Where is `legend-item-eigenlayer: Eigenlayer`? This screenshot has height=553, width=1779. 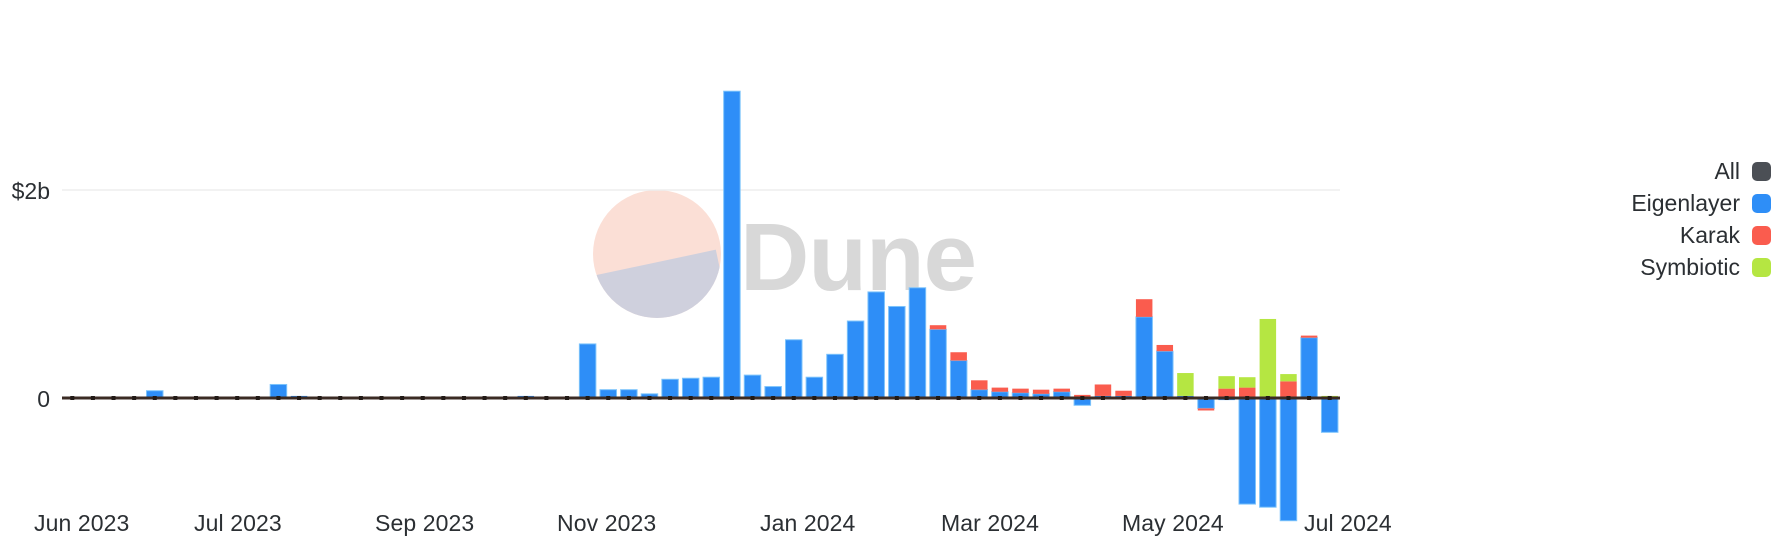 legend-item-eigenlayer: Eigenlayer is located at coordinates (1701, 203).